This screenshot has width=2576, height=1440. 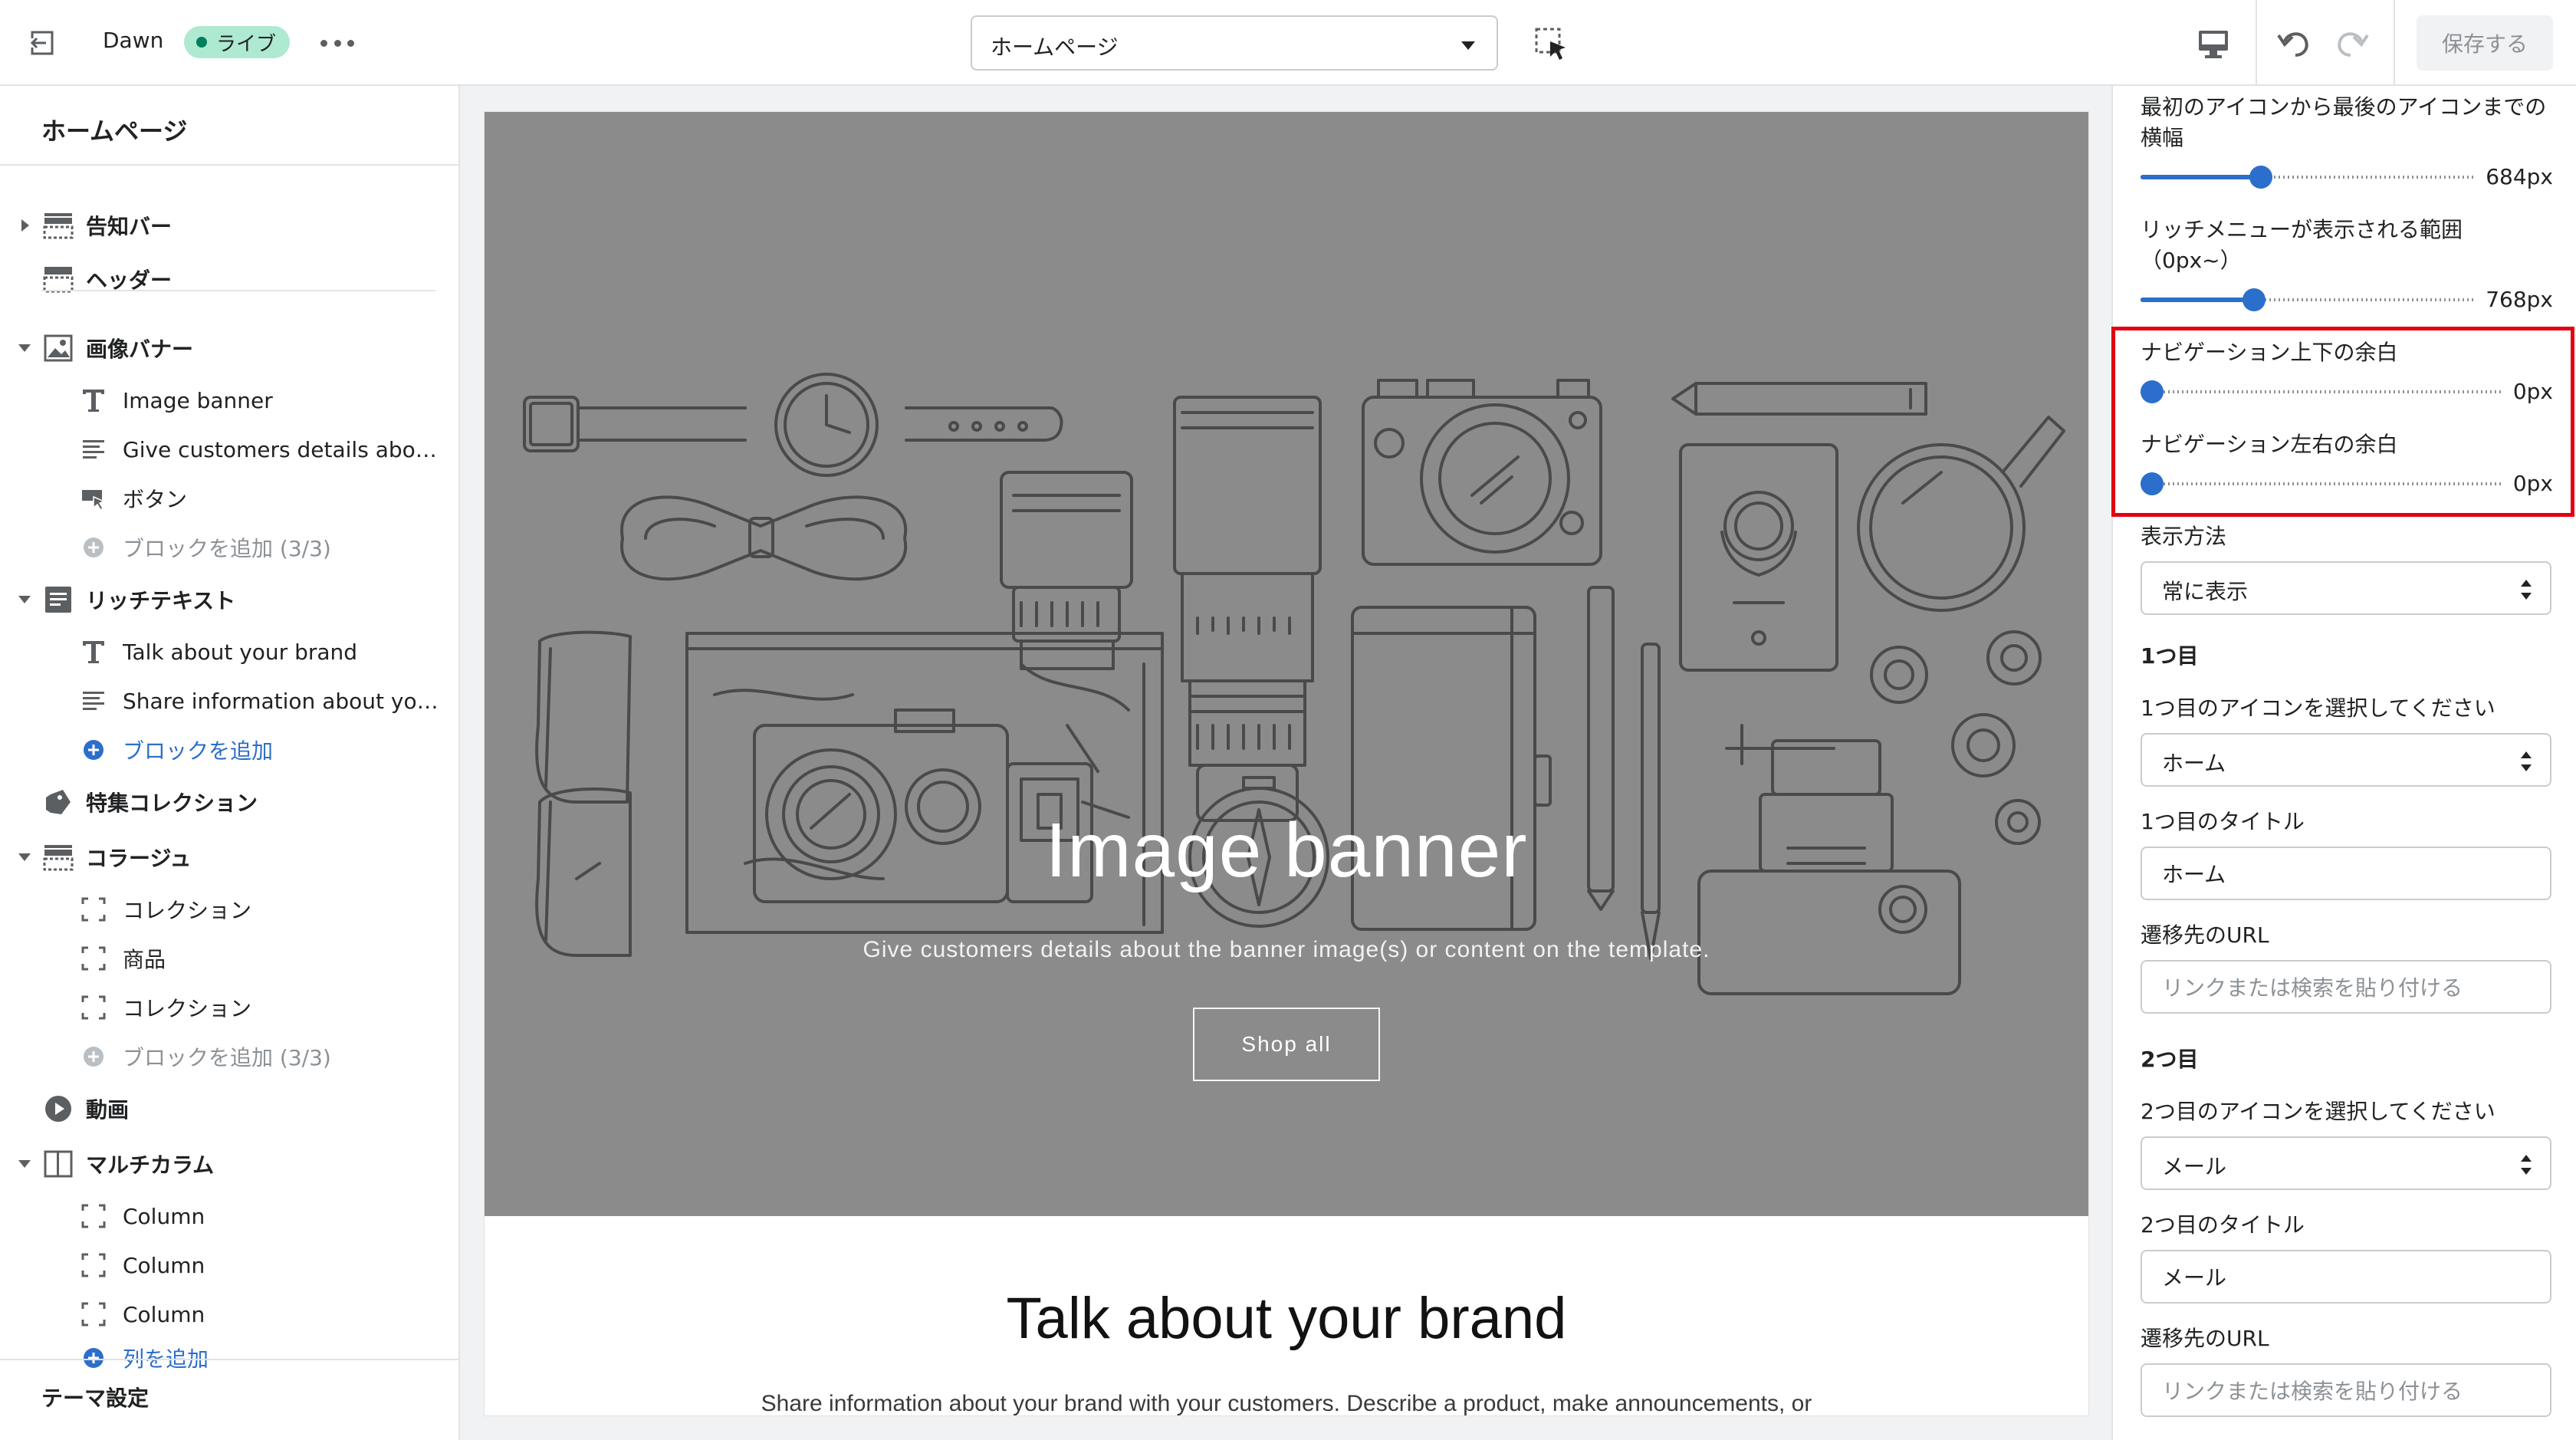 I want to click on sidebar-item-video: 動画, so click(x=229, y=1108).